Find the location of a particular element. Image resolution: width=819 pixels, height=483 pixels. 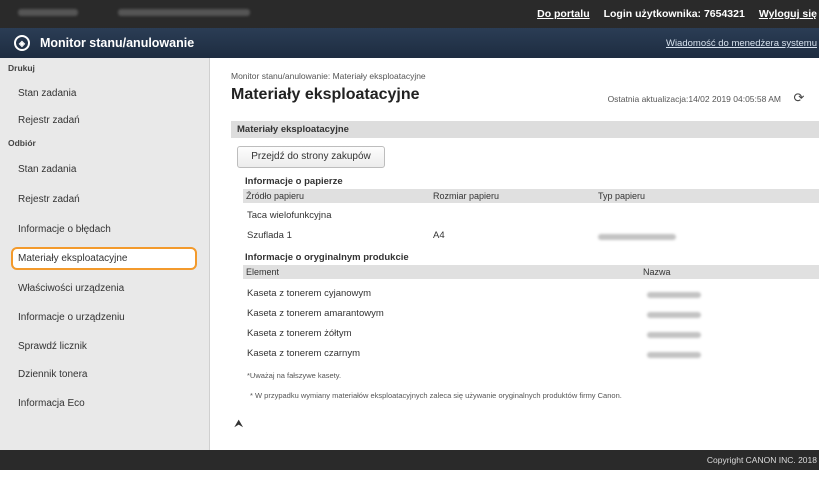

genuine-row-element: Kaseta z tonerem amarantowym is located at coordinates (315, 313).